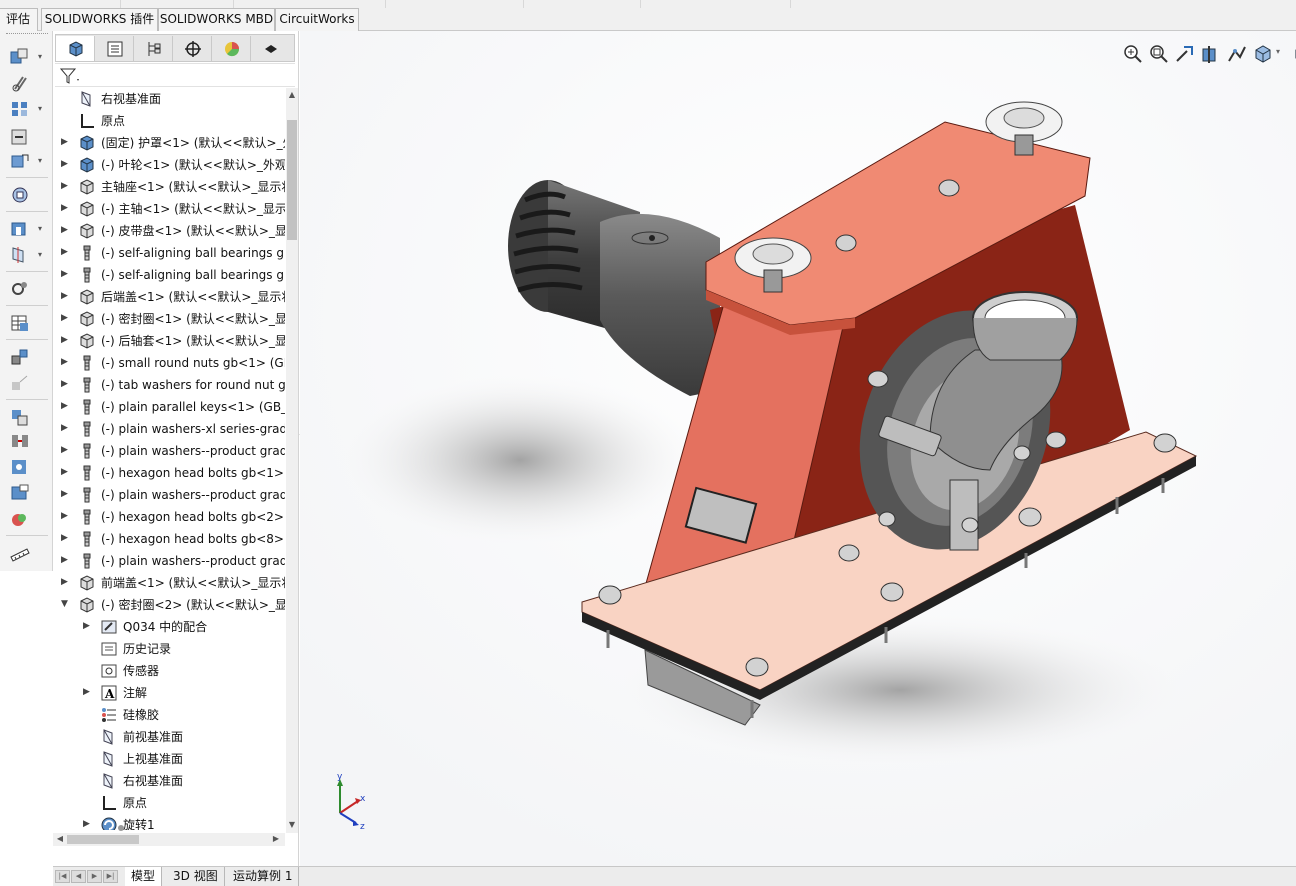  Describe the element at coordinates (169, 143) in the screenshot. I see `tree-item: ▶ (固定) 护罩<1> (默认<<默认>_外观` at that location.